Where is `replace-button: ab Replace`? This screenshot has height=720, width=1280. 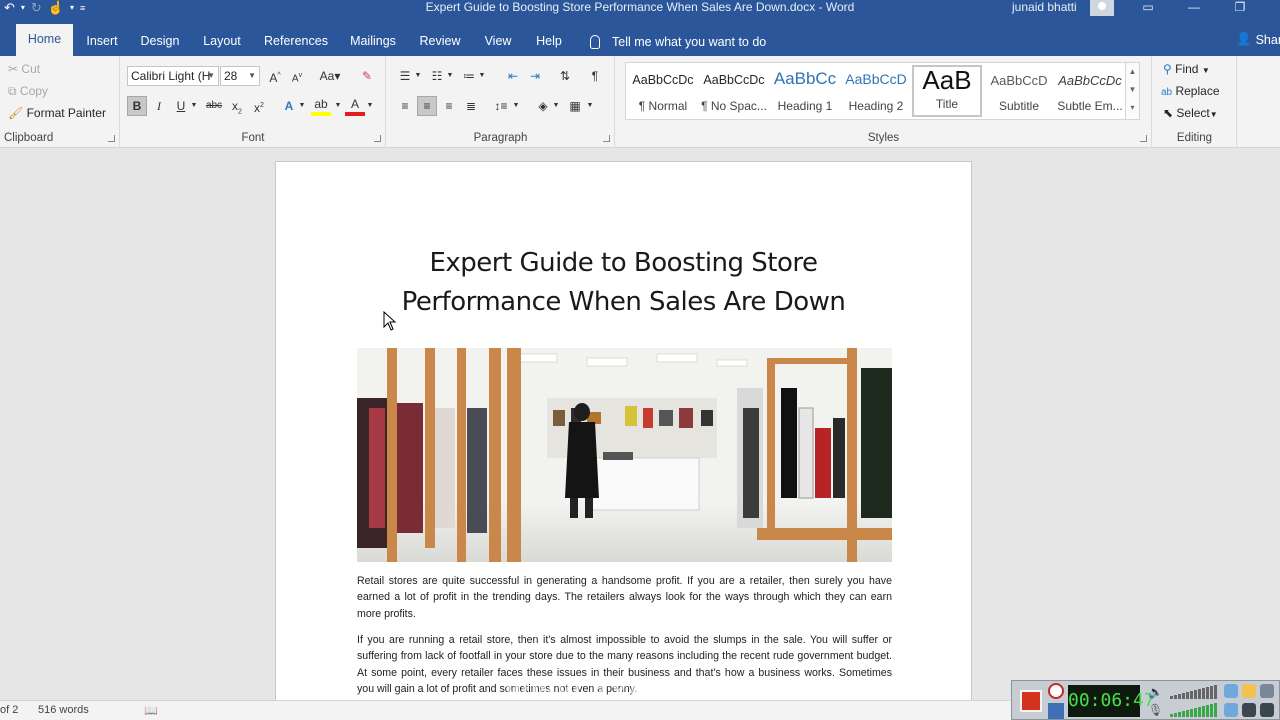 replace-button: ab Replace is located at coordinates (1190, 91).